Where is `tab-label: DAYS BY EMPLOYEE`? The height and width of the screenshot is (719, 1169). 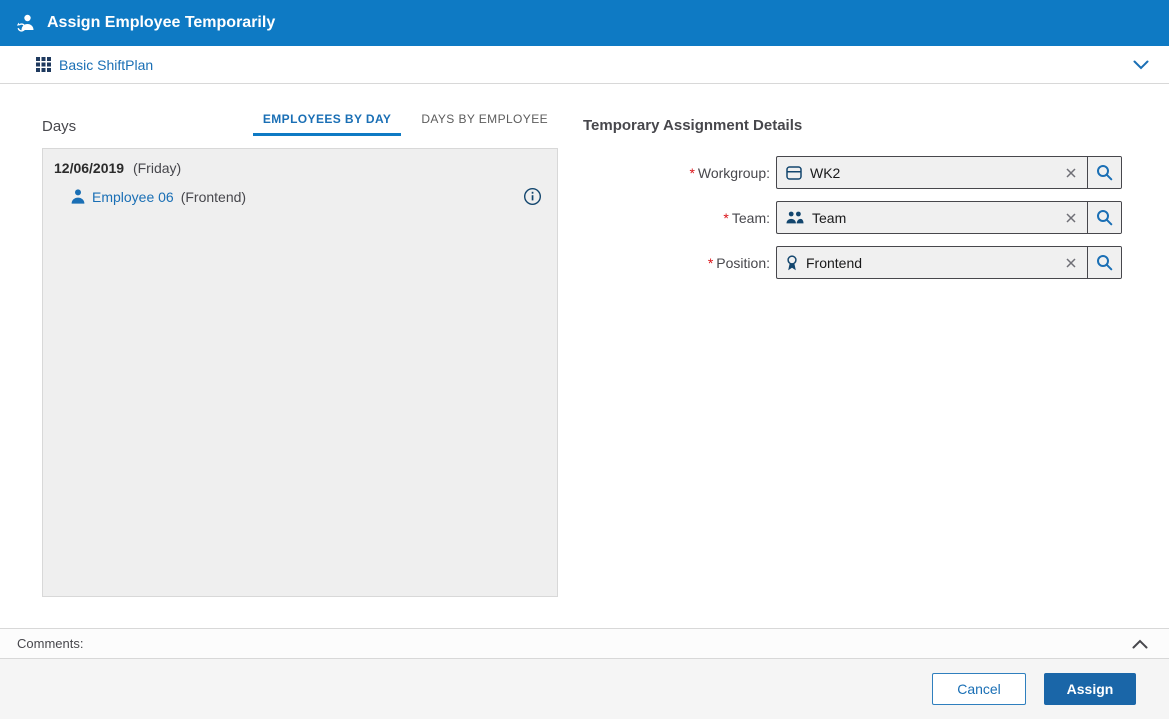
tab-label: DAYS BY EMPLOYEE is located at coordinates (484, 119).